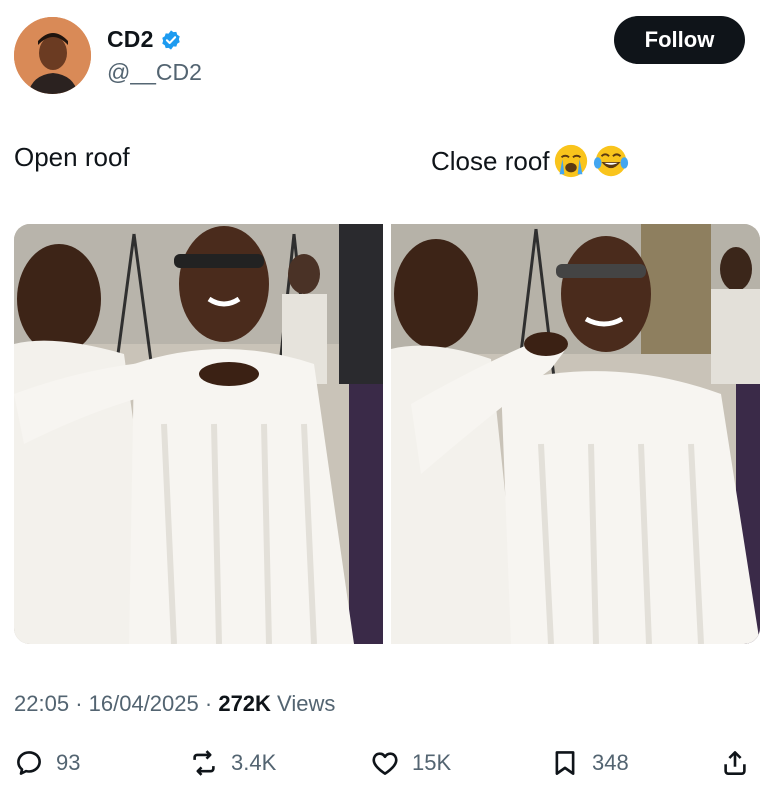  What do you see at coordinates (589, 763) in the screenshot?
I see `bookmark-button: 348` at bounding box center [589, 763].